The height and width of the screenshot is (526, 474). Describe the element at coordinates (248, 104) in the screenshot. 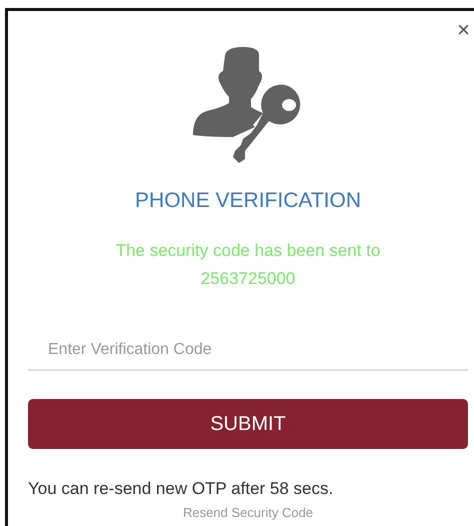

I see `user-key-icon` at that location.